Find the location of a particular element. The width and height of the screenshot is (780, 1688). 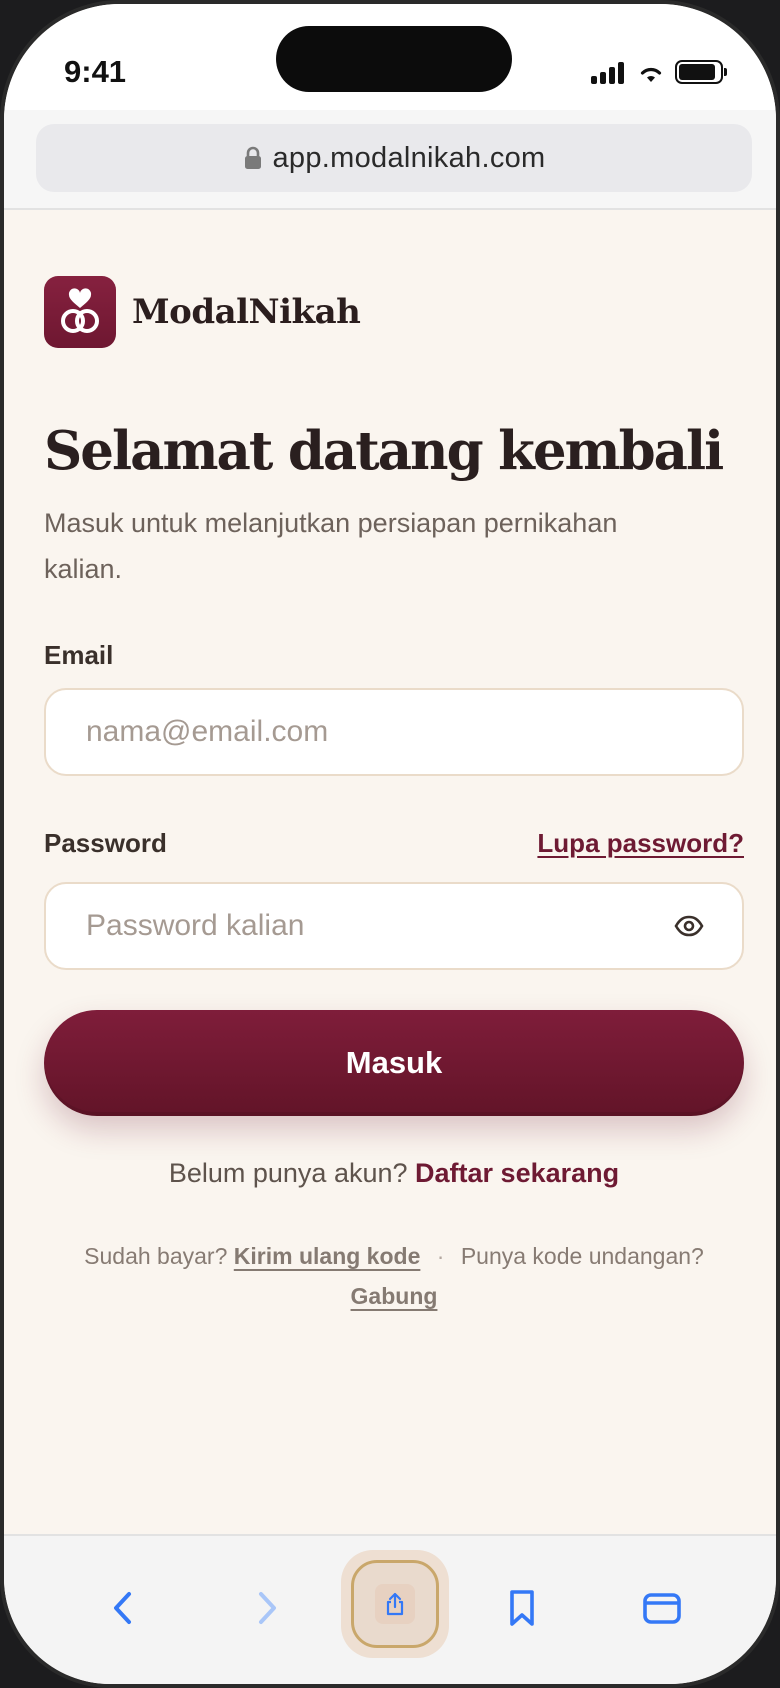

password-field-container is located at coordinates (394, 926).